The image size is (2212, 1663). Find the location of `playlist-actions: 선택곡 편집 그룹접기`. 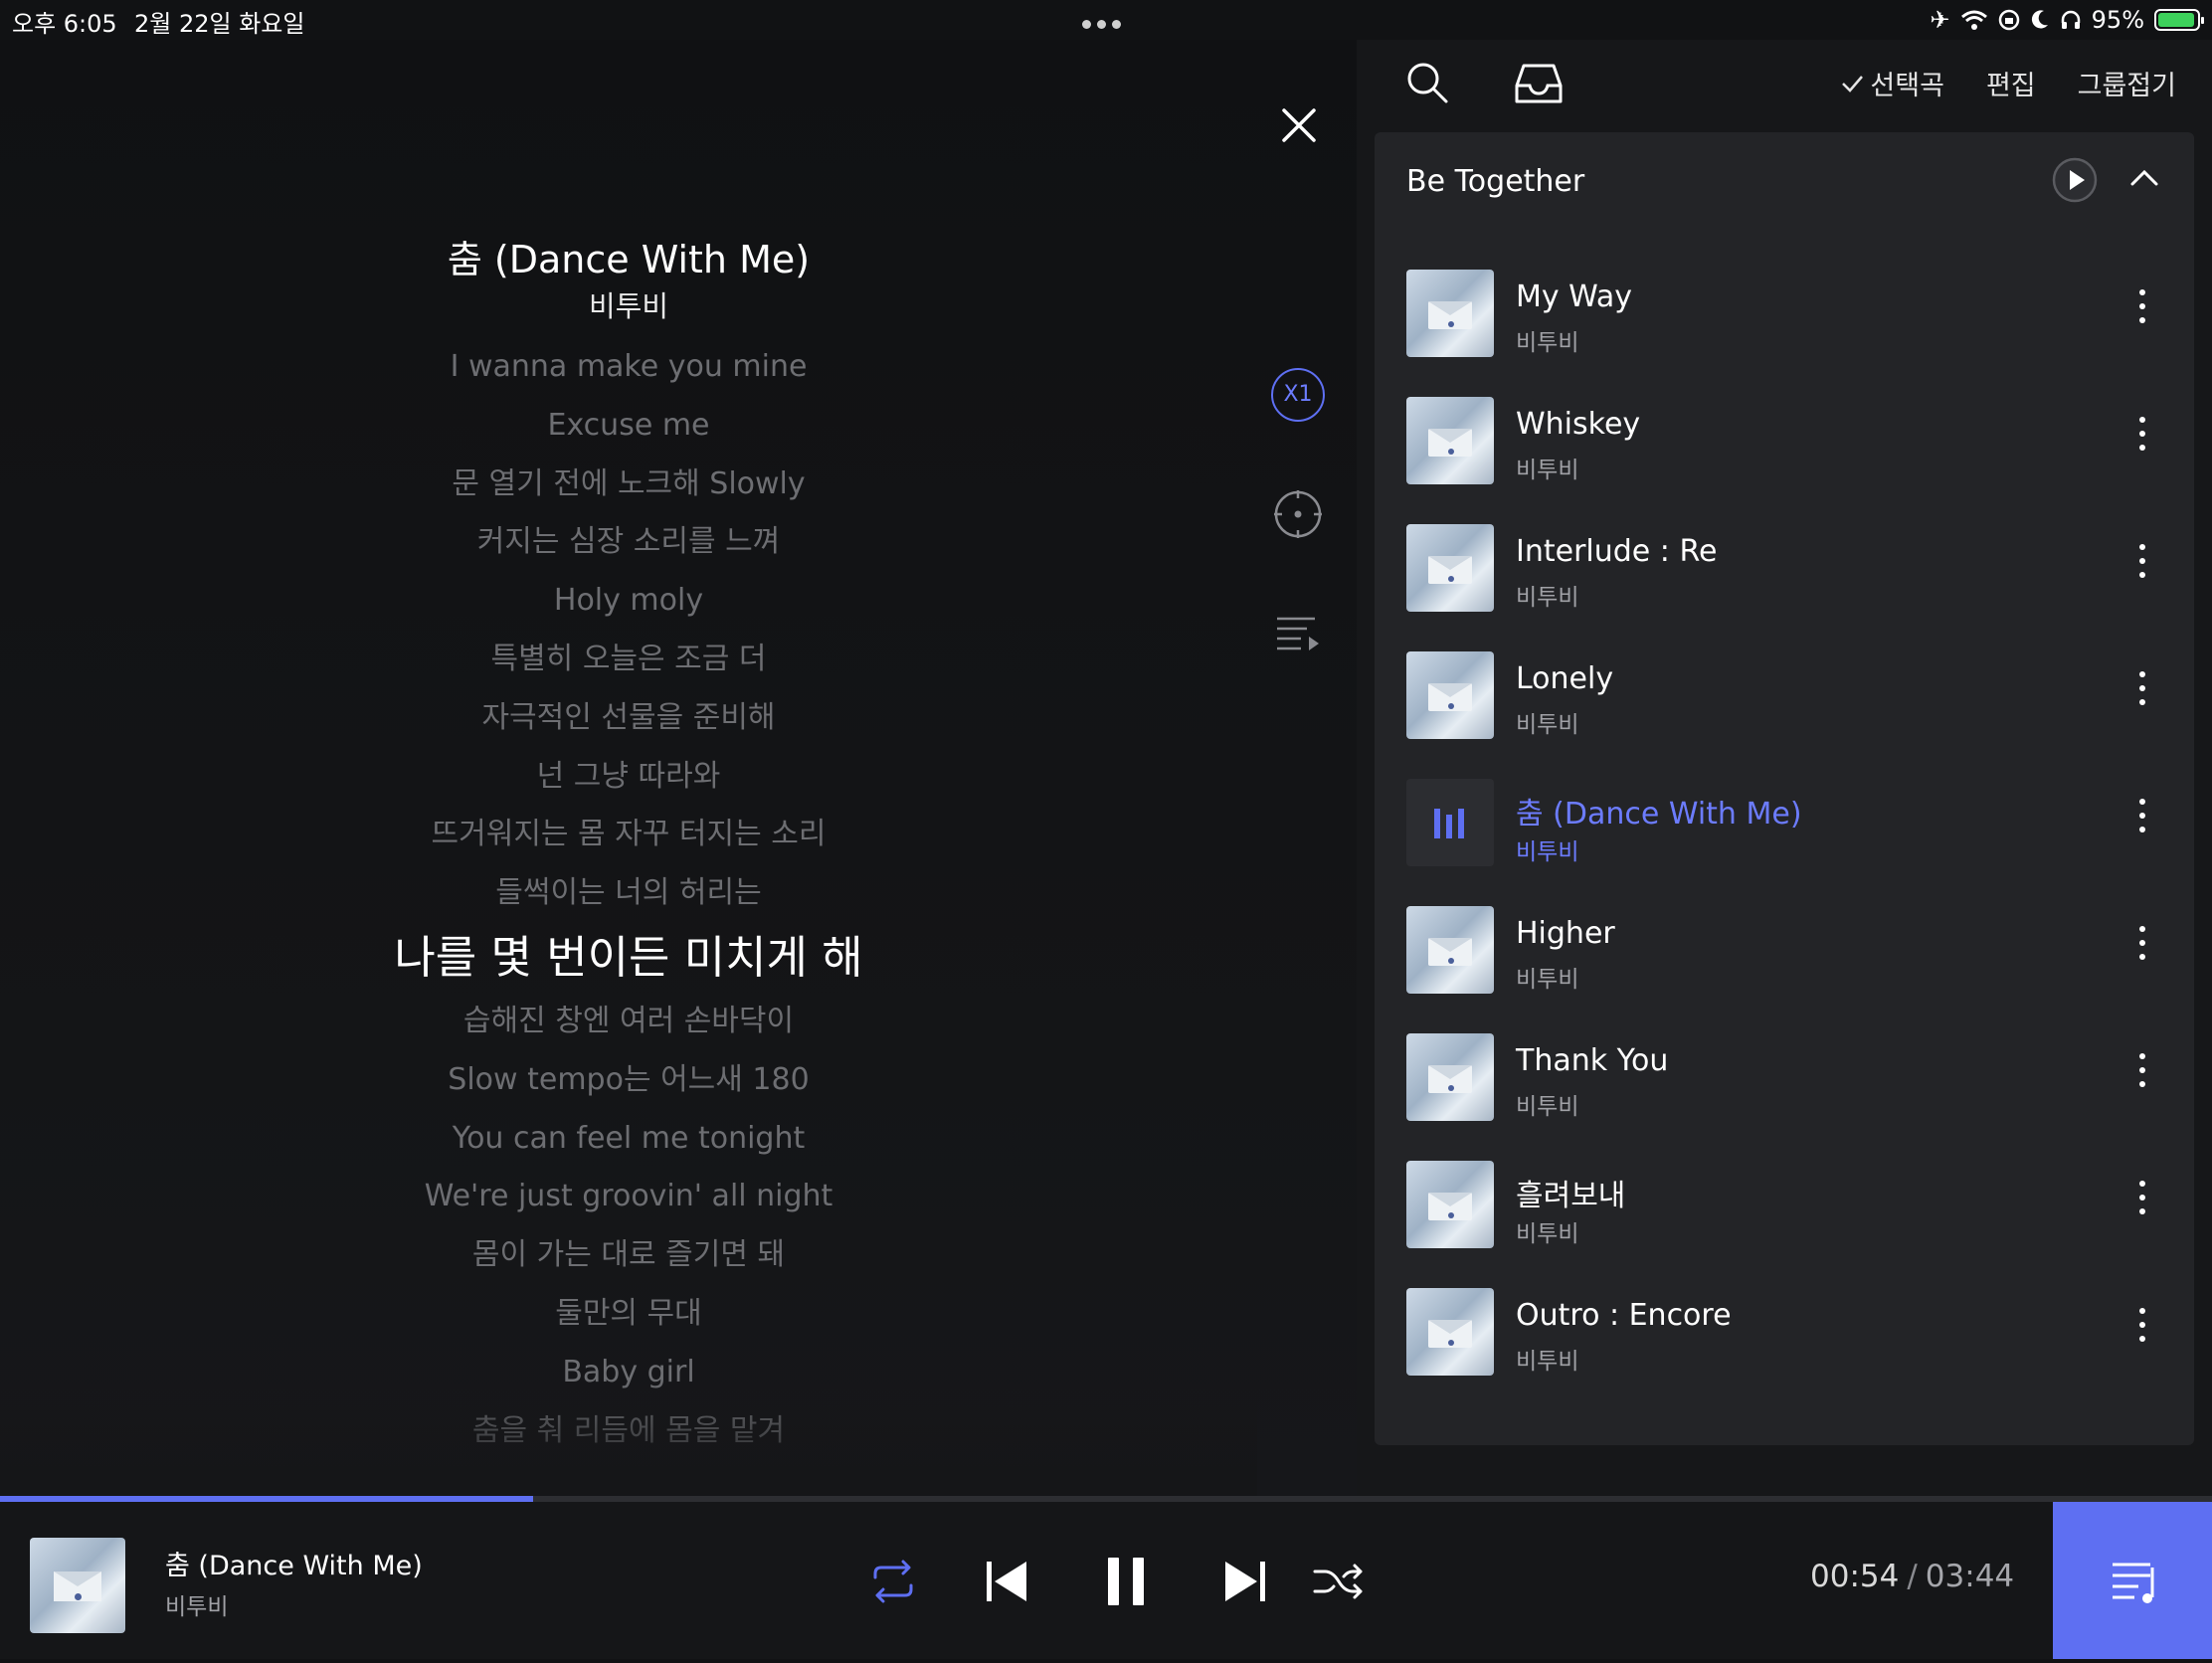

playlist-actions: 선택곡 편집 그룹접기 is located at coordinates (2008, 83).